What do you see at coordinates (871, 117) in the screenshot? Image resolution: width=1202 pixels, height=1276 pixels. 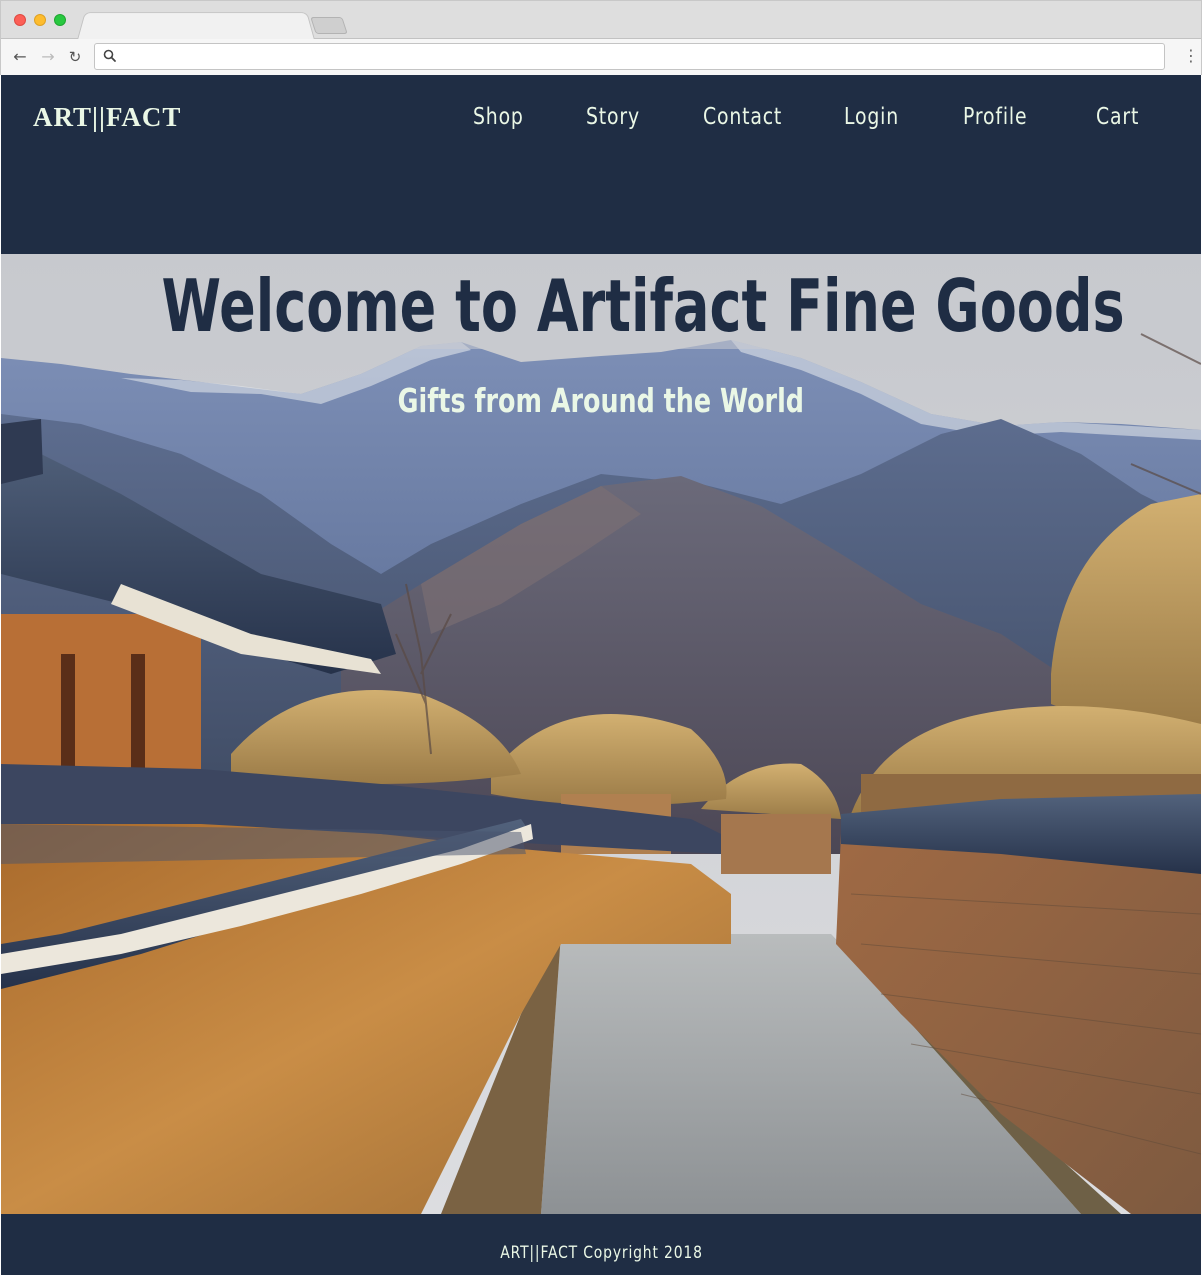 I see `nav-link-login: Login` at bounding box center [871, 117].